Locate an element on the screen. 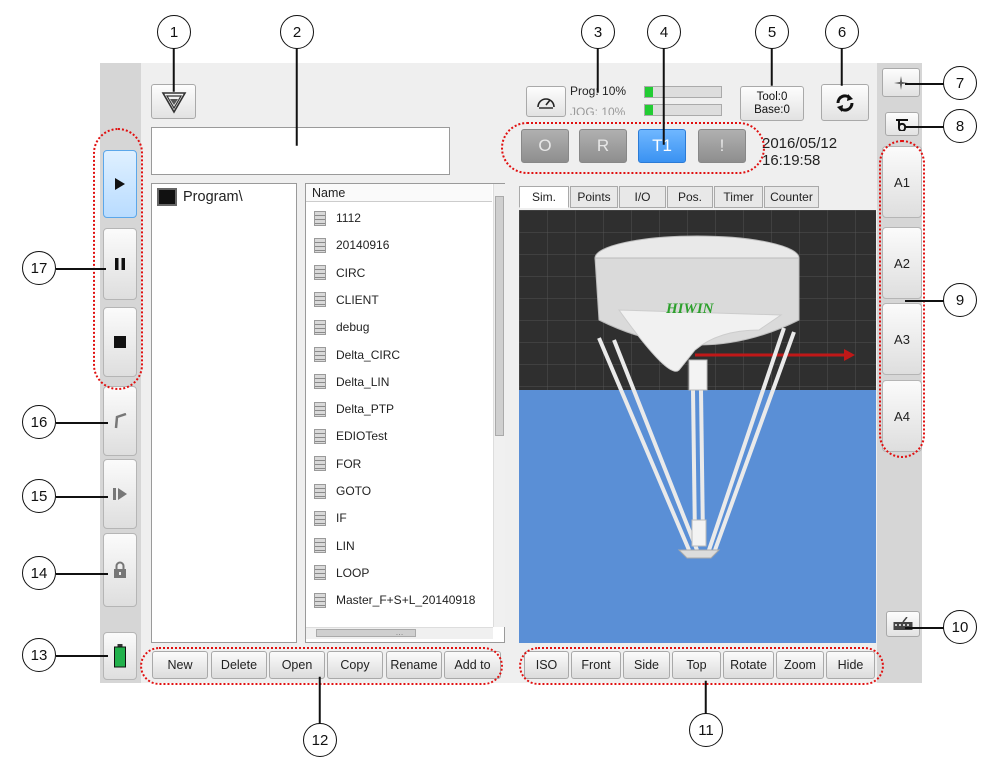 The width and height of the screenshot is (983, 760). file-list-item: LOOP is located at coordinates (341, 573).